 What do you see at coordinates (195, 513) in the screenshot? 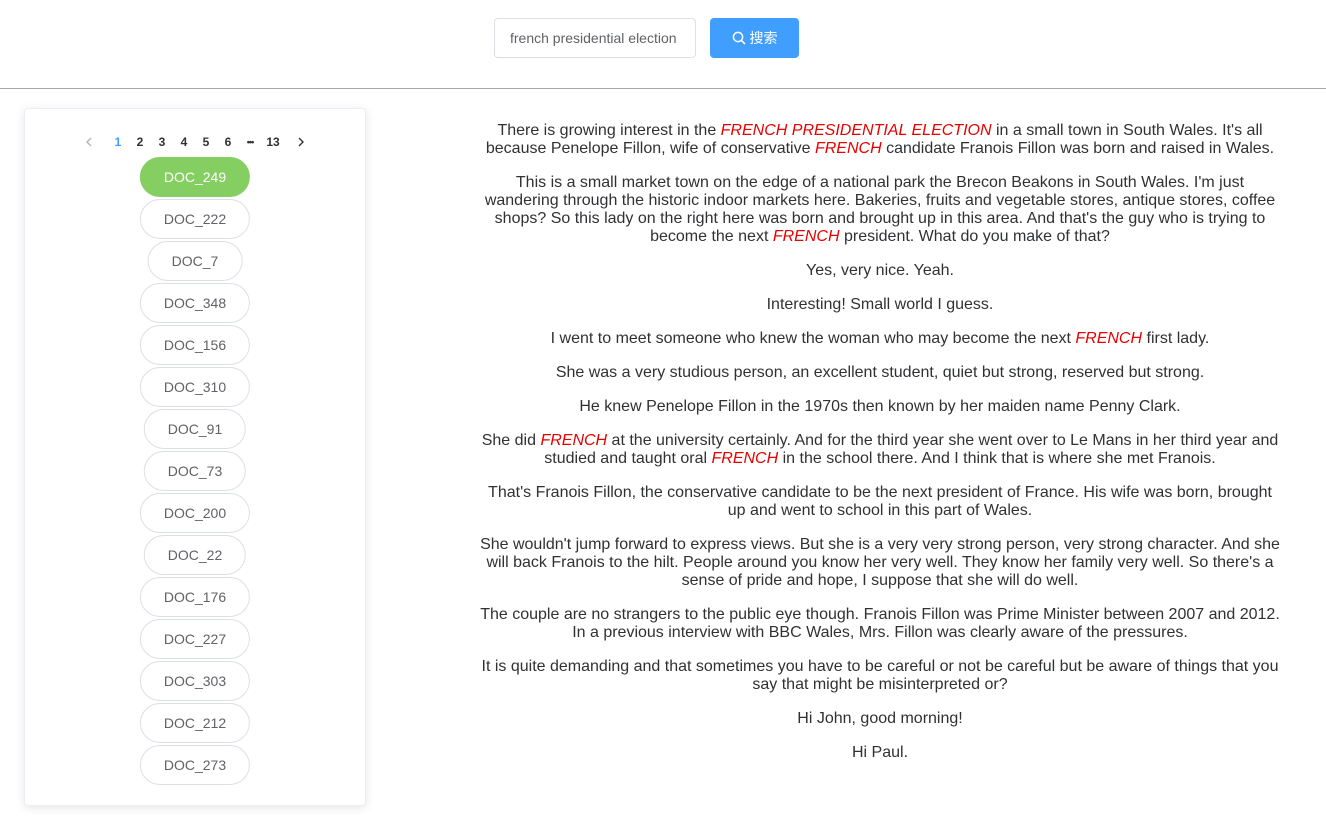
I see `document-button: DOC_200` at bounding box center [195, 513].